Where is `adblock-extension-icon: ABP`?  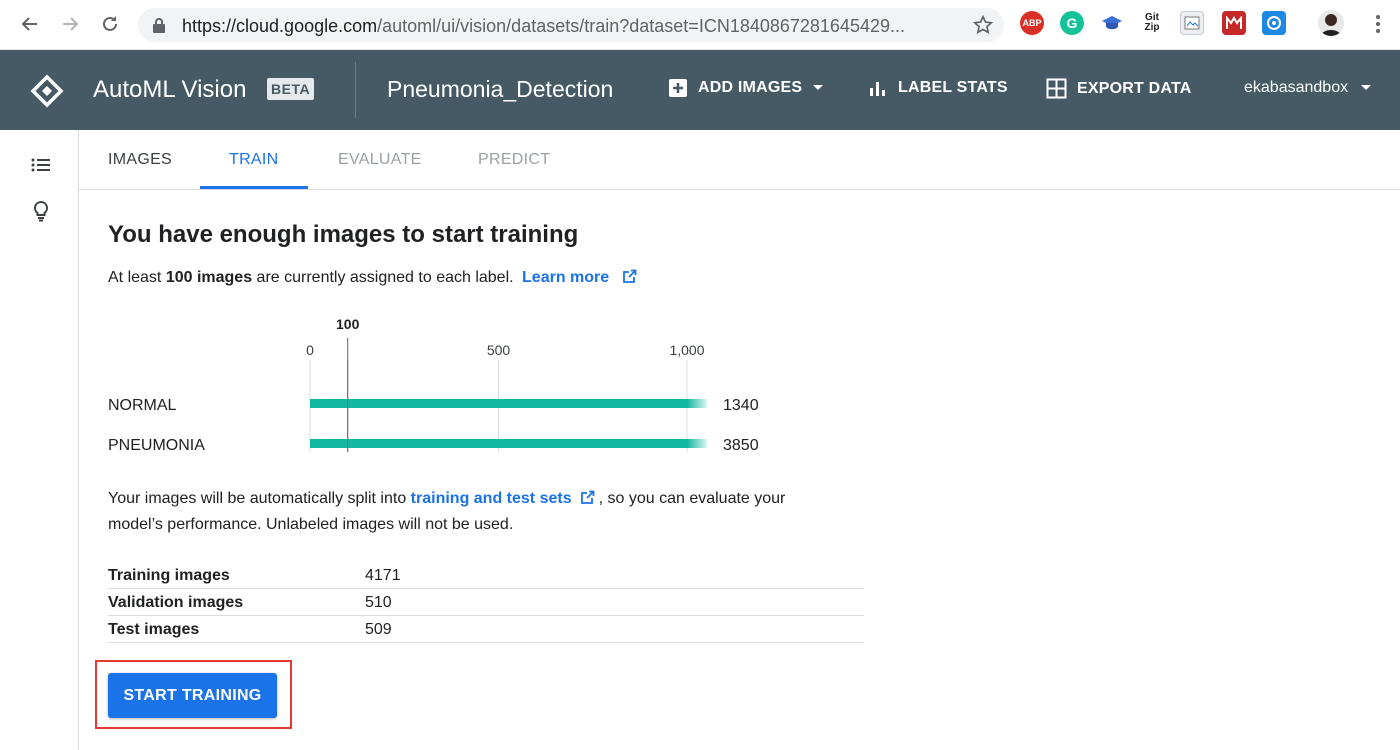
adblock-extension-icon: ABP is located at coordinates (1032, 23).